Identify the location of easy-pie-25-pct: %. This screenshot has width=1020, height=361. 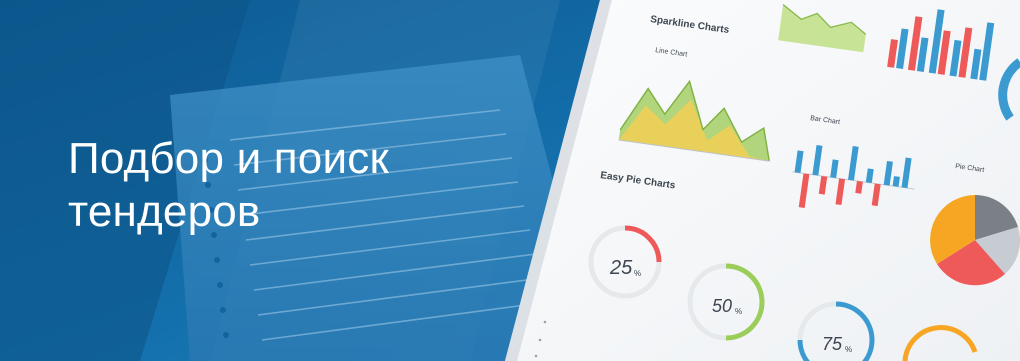
(637, 273).